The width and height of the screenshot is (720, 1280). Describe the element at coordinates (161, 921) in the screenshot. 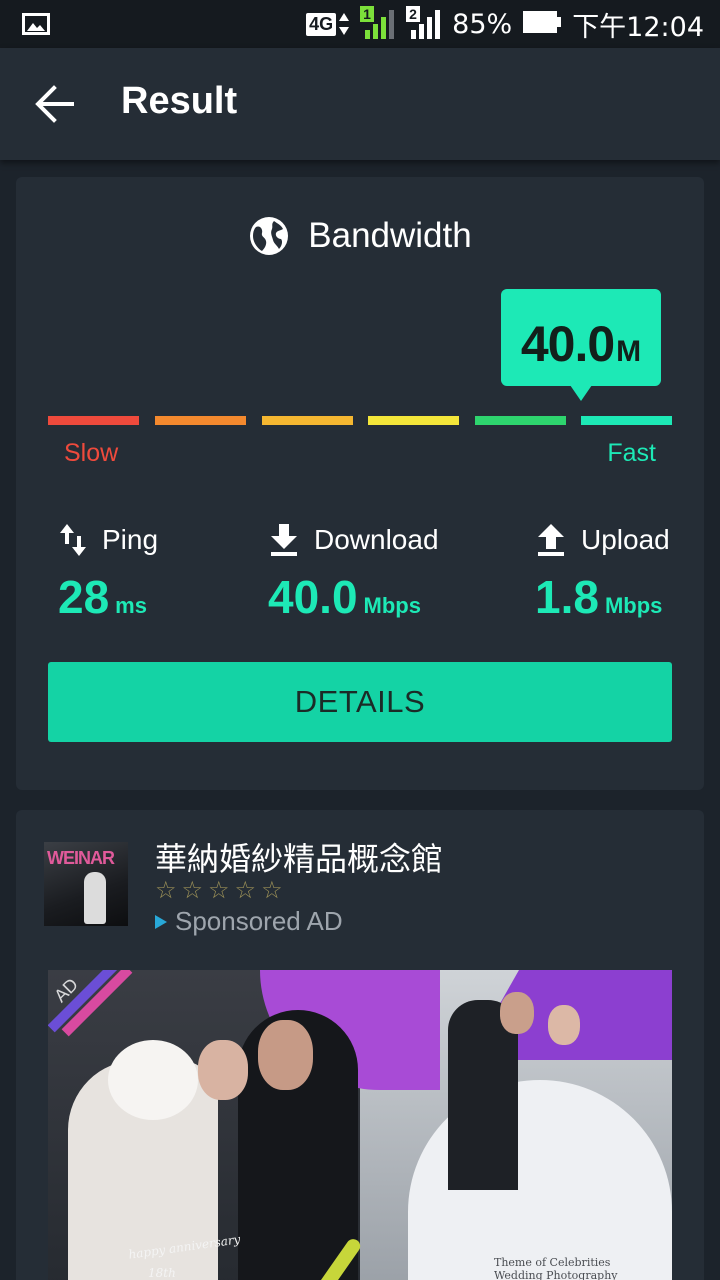

I see `ad-choices-icon` at that location.